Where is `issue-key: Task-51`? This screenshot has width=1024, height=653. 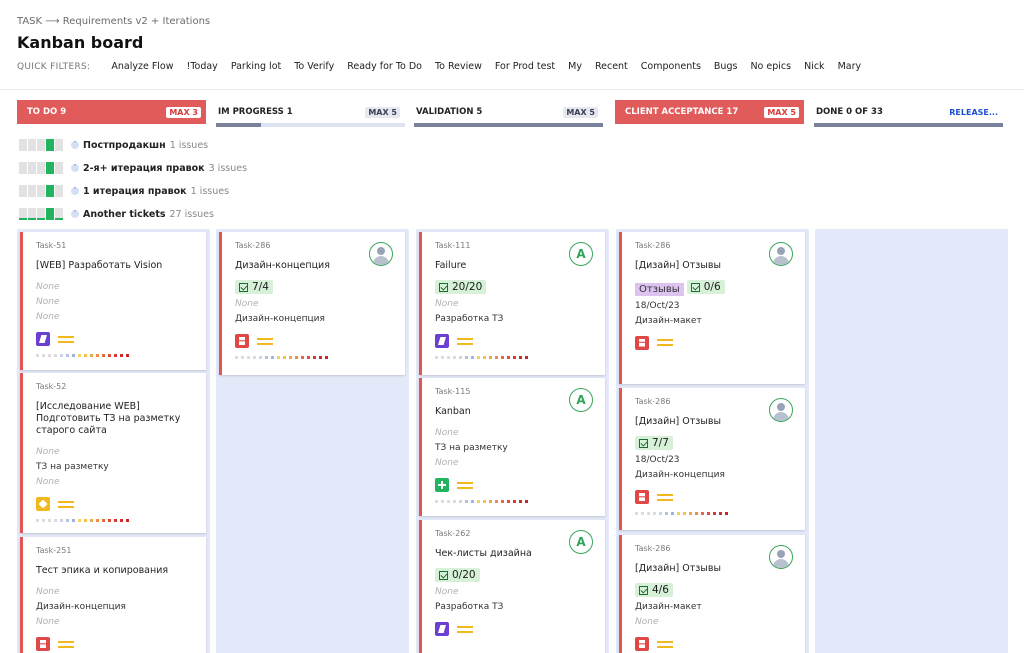
issue-key: Task-51 is located at coordinates (115, 245).